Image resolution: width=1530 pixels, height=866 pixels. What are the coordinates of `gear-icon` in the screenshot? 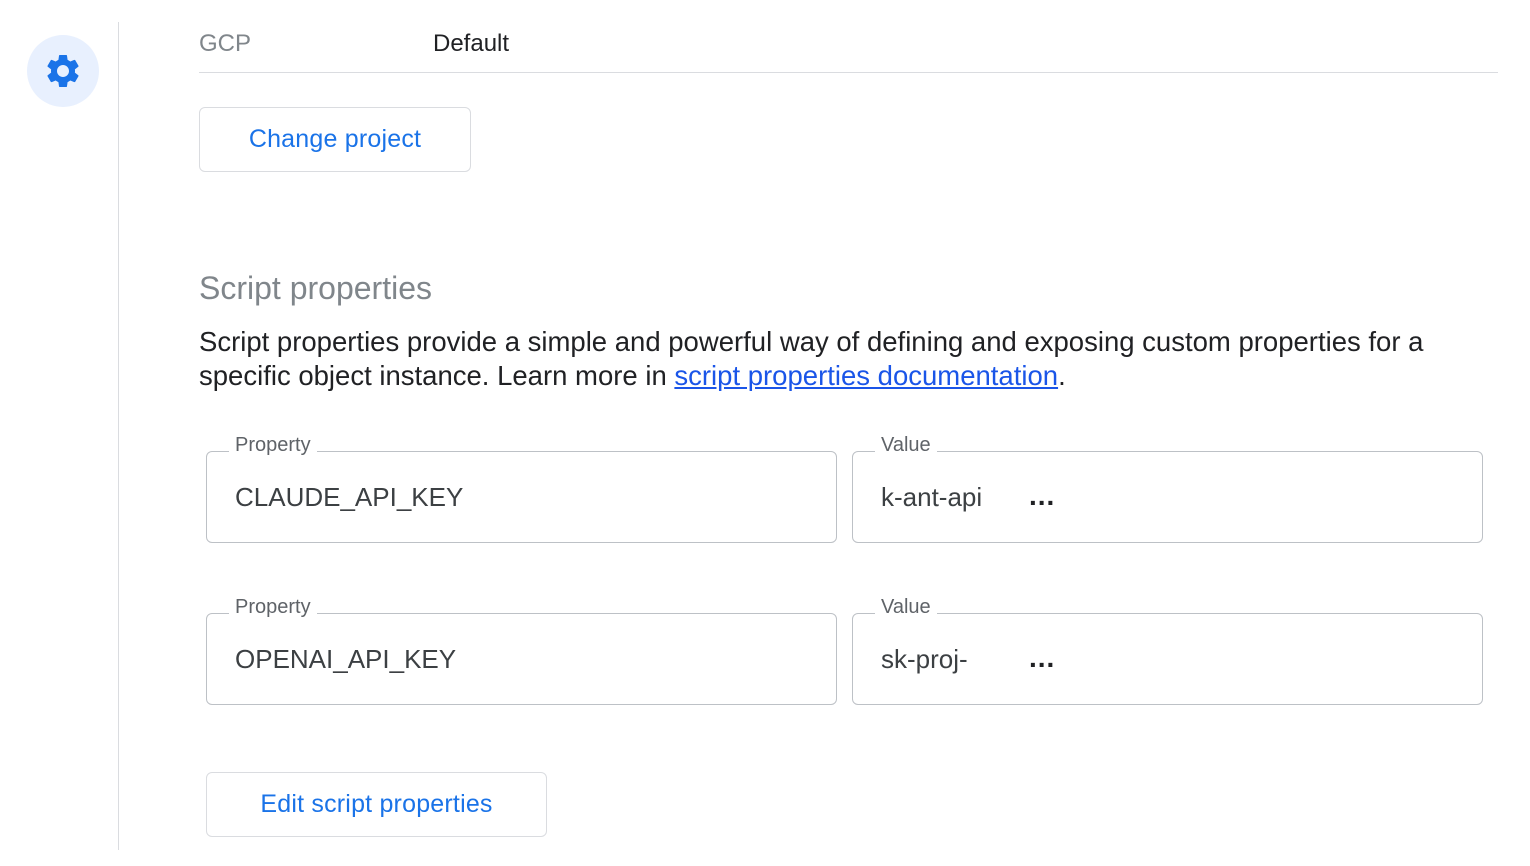 It's located at (63, 70).